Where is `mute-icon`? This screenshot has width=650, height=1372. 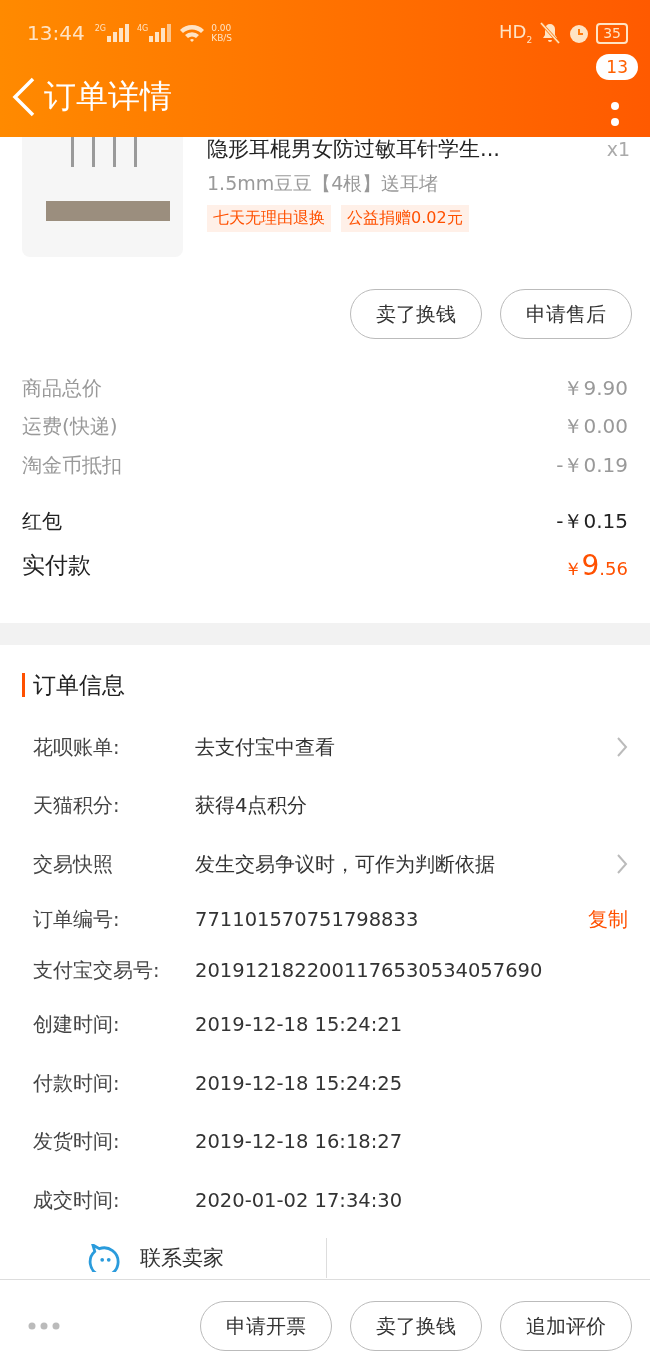
mute-icon is located at coordinates (550, 33).